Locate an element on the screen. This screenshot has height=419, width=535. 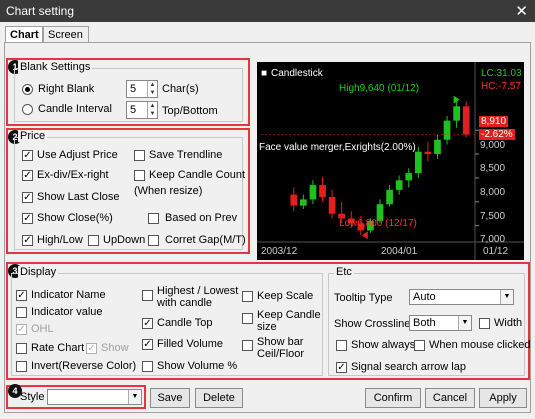
high-low-checkbox: ✓ is located at coordinates (27, 240).